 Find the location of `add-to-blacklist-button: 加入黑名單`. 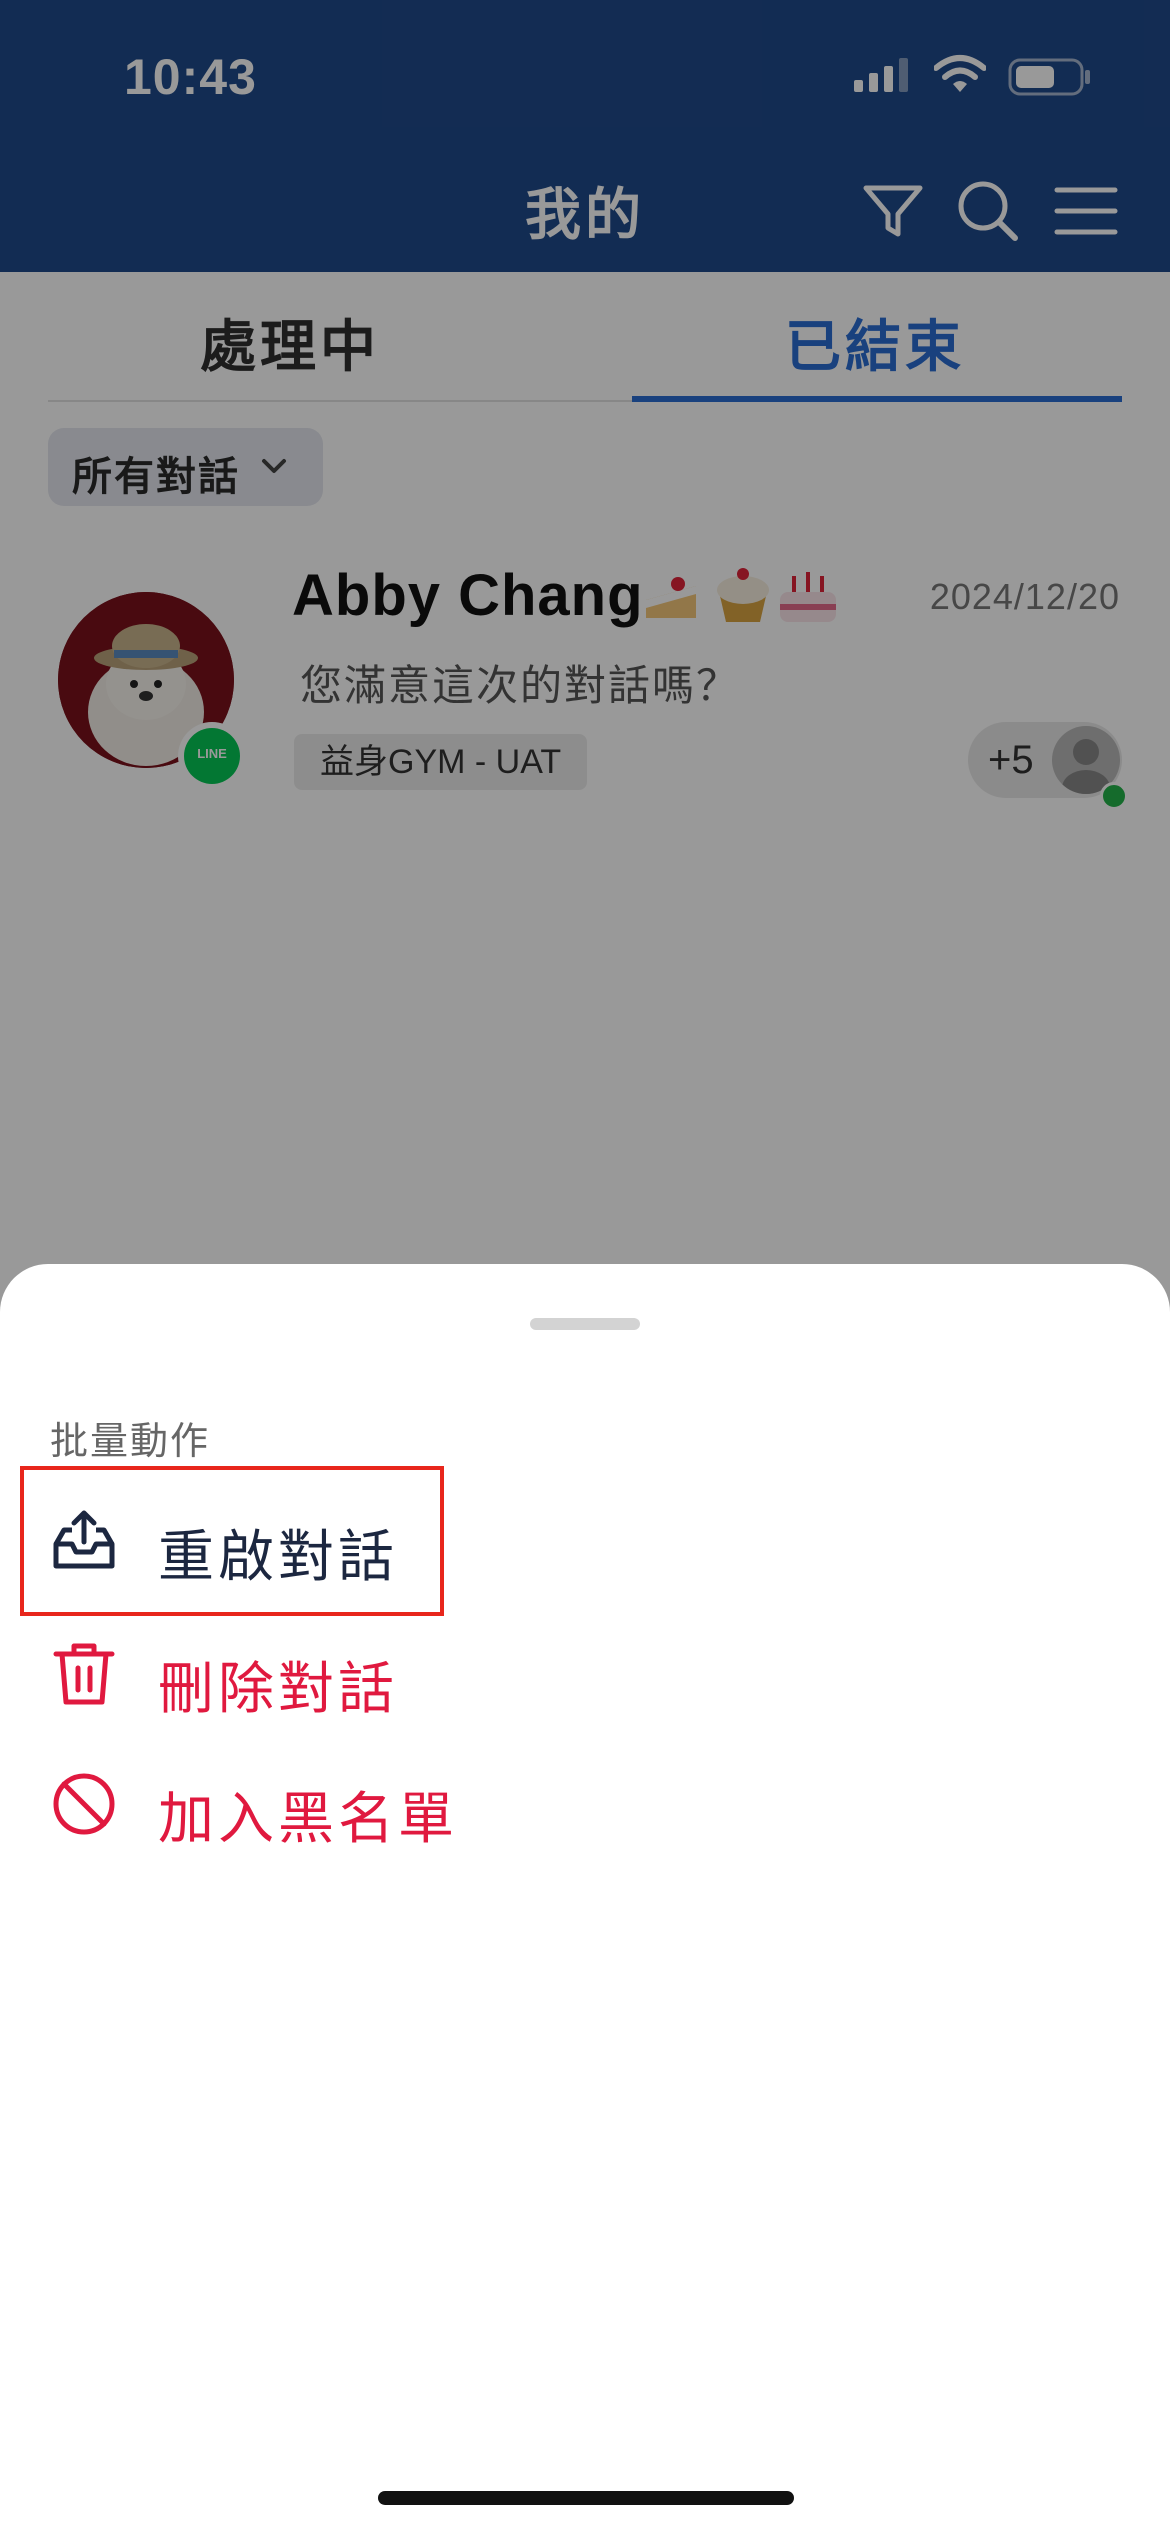

add-to-blacklist-button: 加入黑名單 is located at coordinates (260, 1804).